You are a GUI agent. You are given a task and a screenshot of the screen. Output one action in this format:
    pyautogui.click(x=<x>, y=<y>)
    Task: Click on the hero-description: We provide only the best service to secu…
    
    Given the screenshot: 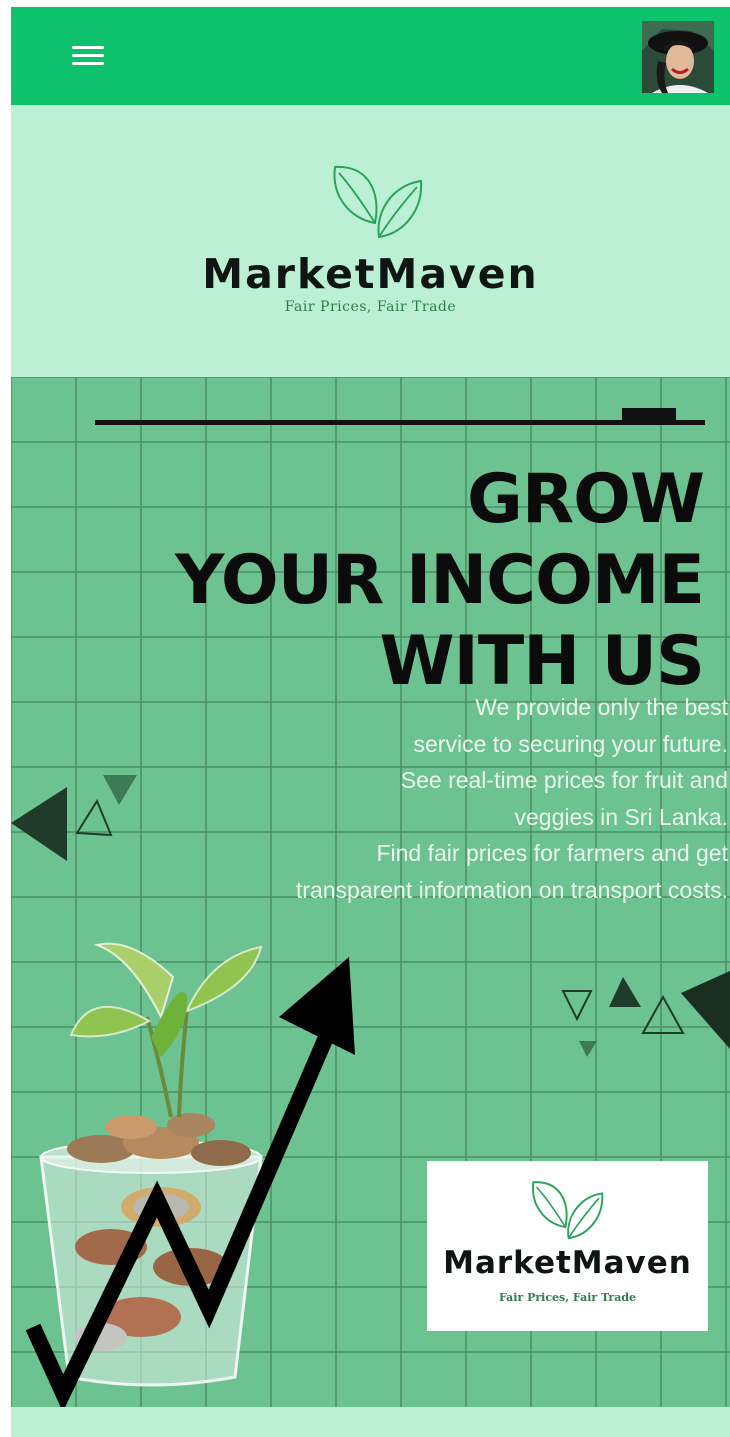 What is the action you would take?
    pyautogui.click(x=512, y=798)
    